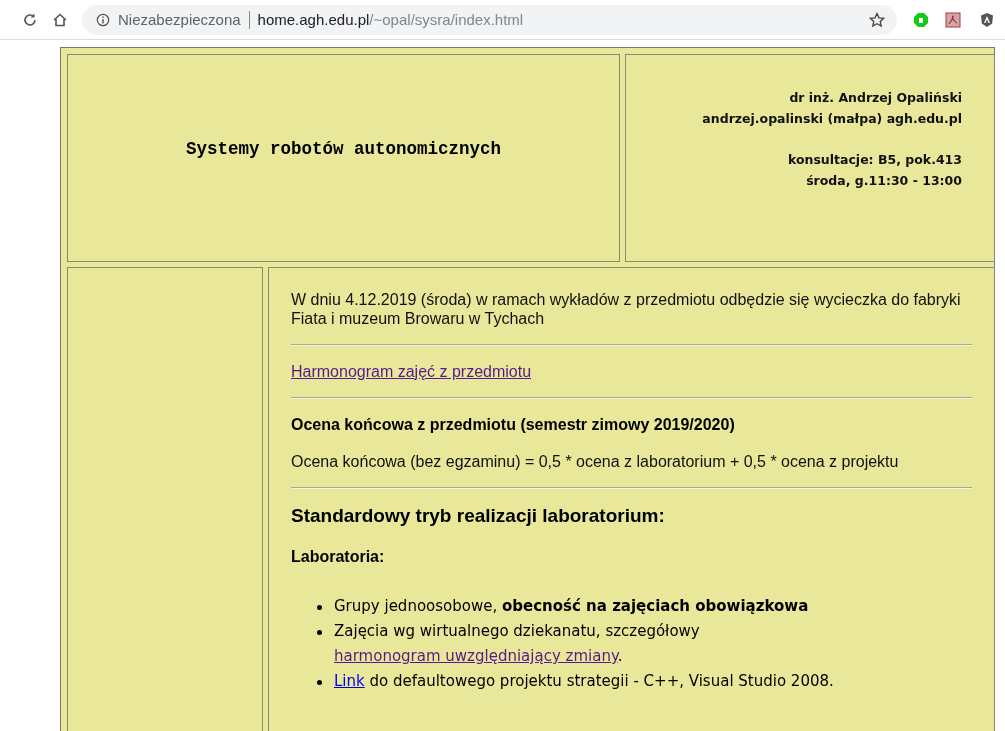  I want to click on list-item: Zajęcia wg wirtualnego dziekanatu, szczegółowy harmonogram uwzględniający zmiany., so click(517, 644).